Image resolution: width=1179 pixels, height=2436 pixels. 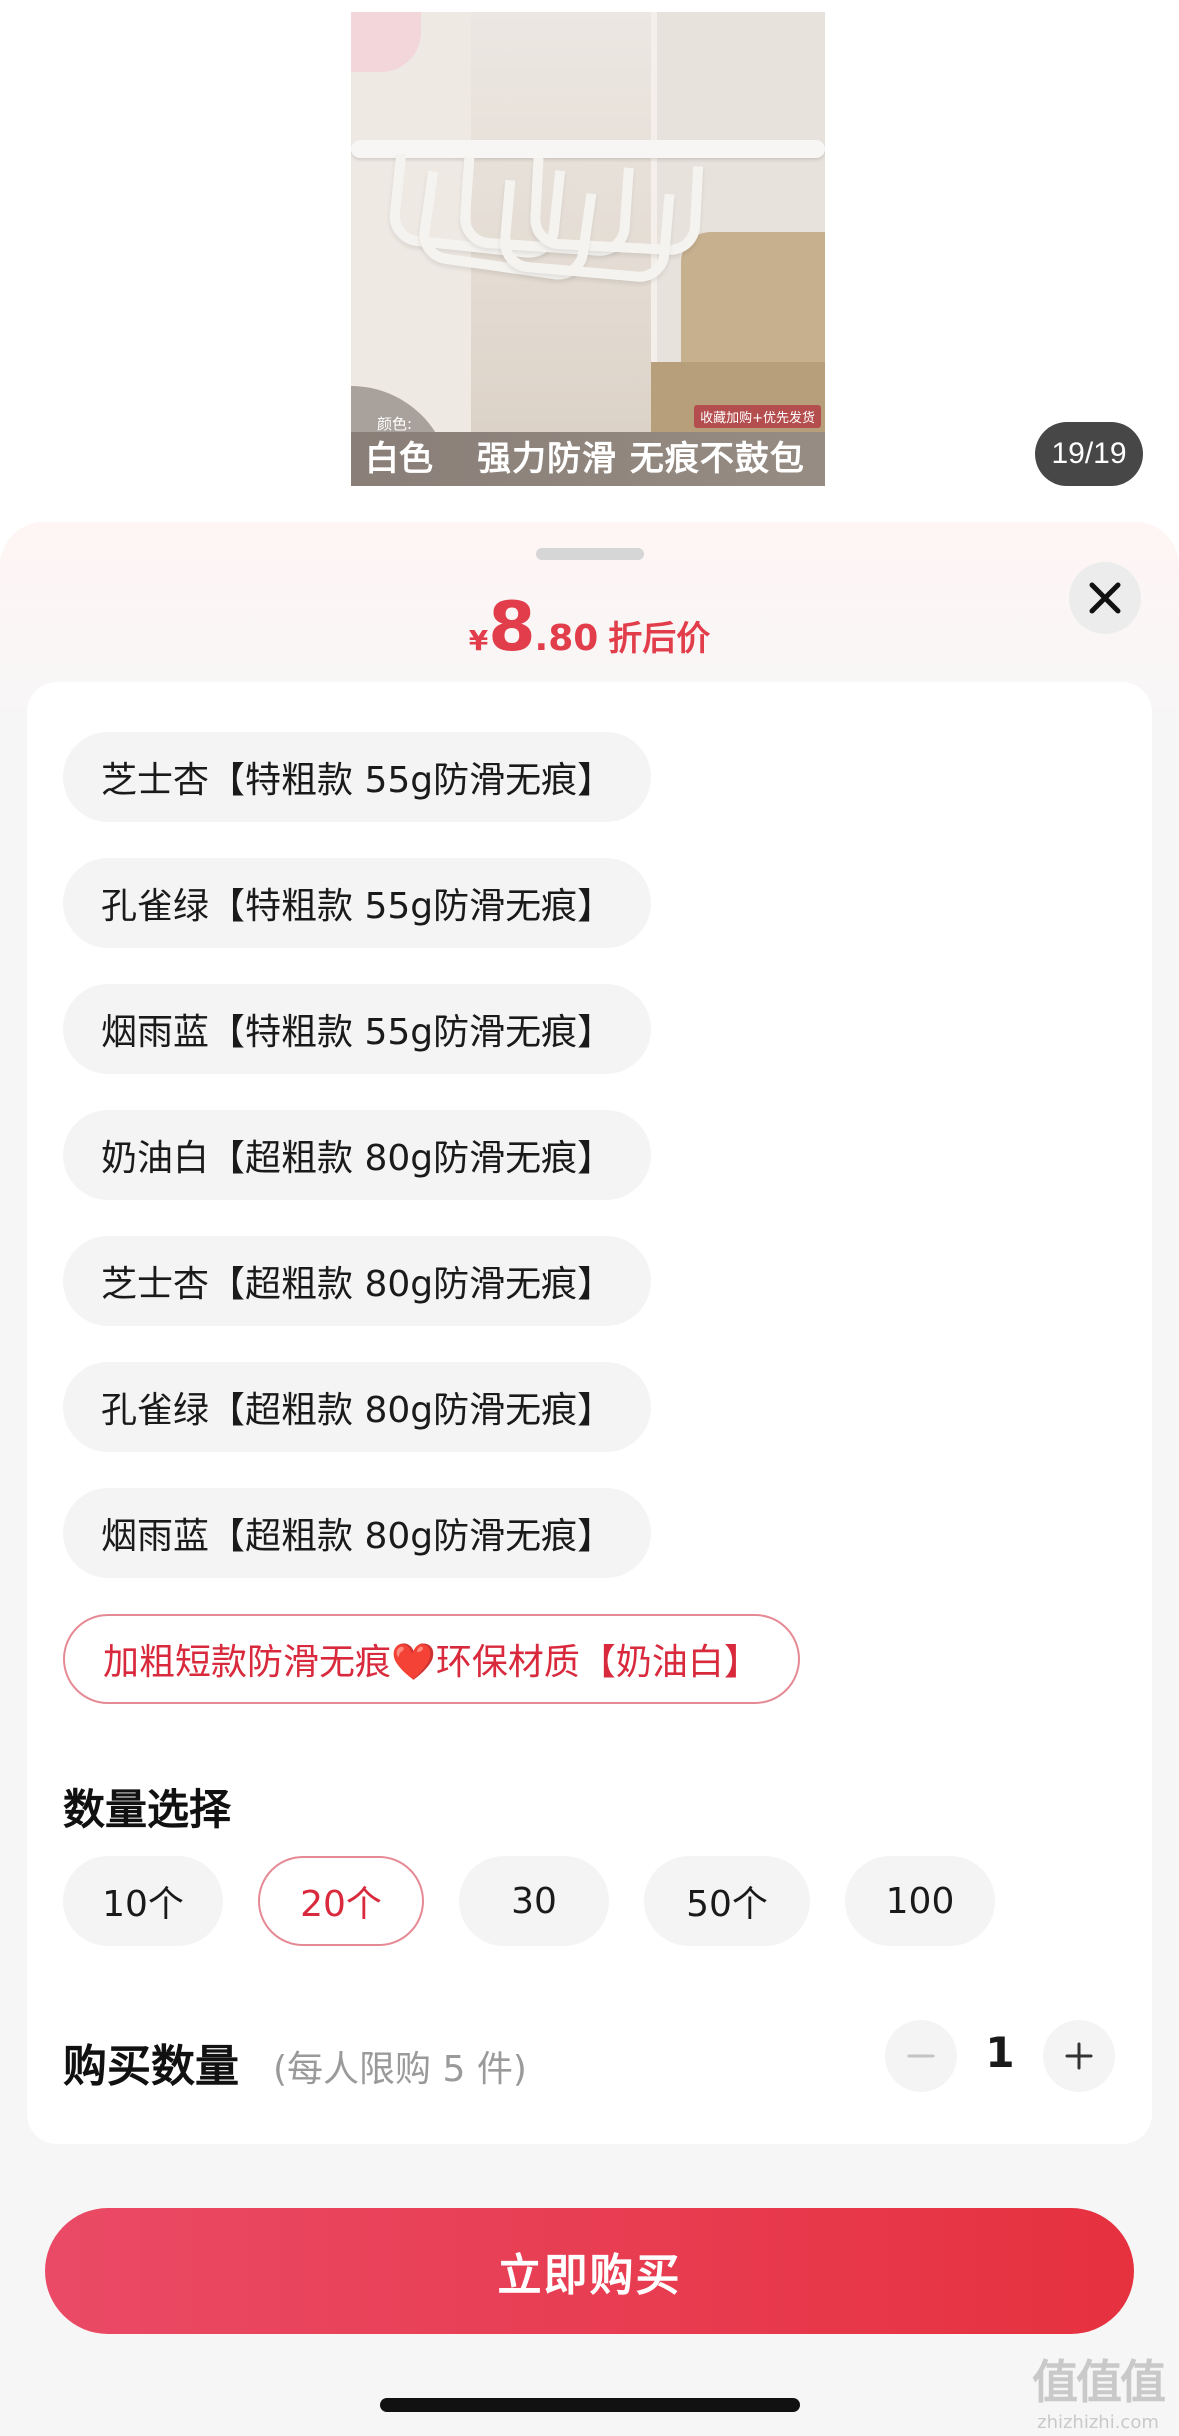 I want to click on spec-option: 芝士杏【特粗款 55g防滑无痕】, so click(x=357, y=777).